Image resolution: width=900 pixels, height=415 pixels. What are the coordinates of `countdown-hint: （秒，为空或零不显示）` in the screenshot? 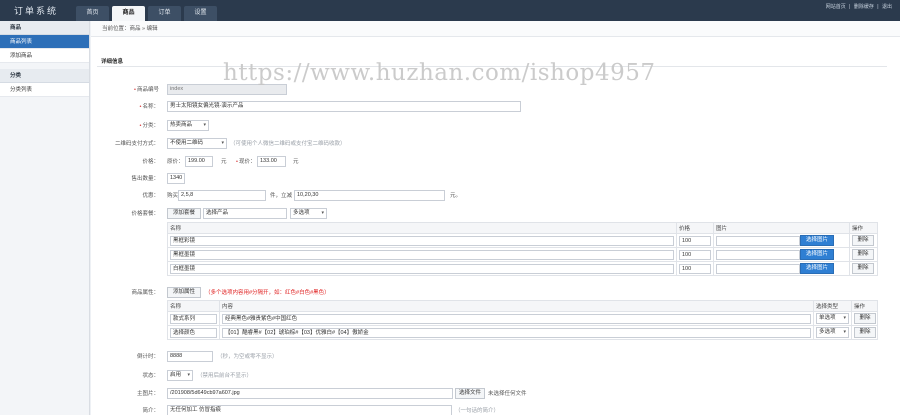 It's located at (247, 357).